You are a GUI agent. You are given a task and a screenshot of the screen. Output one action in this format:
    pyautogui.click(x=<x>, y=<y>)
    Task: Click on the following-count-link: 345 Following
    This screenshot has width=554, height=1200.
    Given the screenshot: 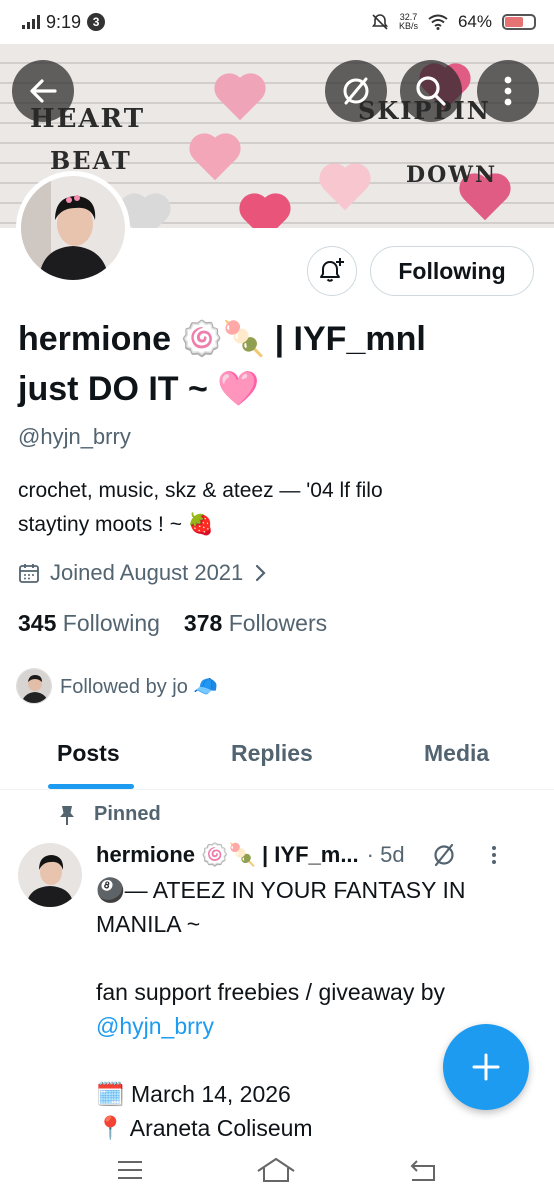 What is the action you would take?
    pyautogui.click(x=89, y=623)
    